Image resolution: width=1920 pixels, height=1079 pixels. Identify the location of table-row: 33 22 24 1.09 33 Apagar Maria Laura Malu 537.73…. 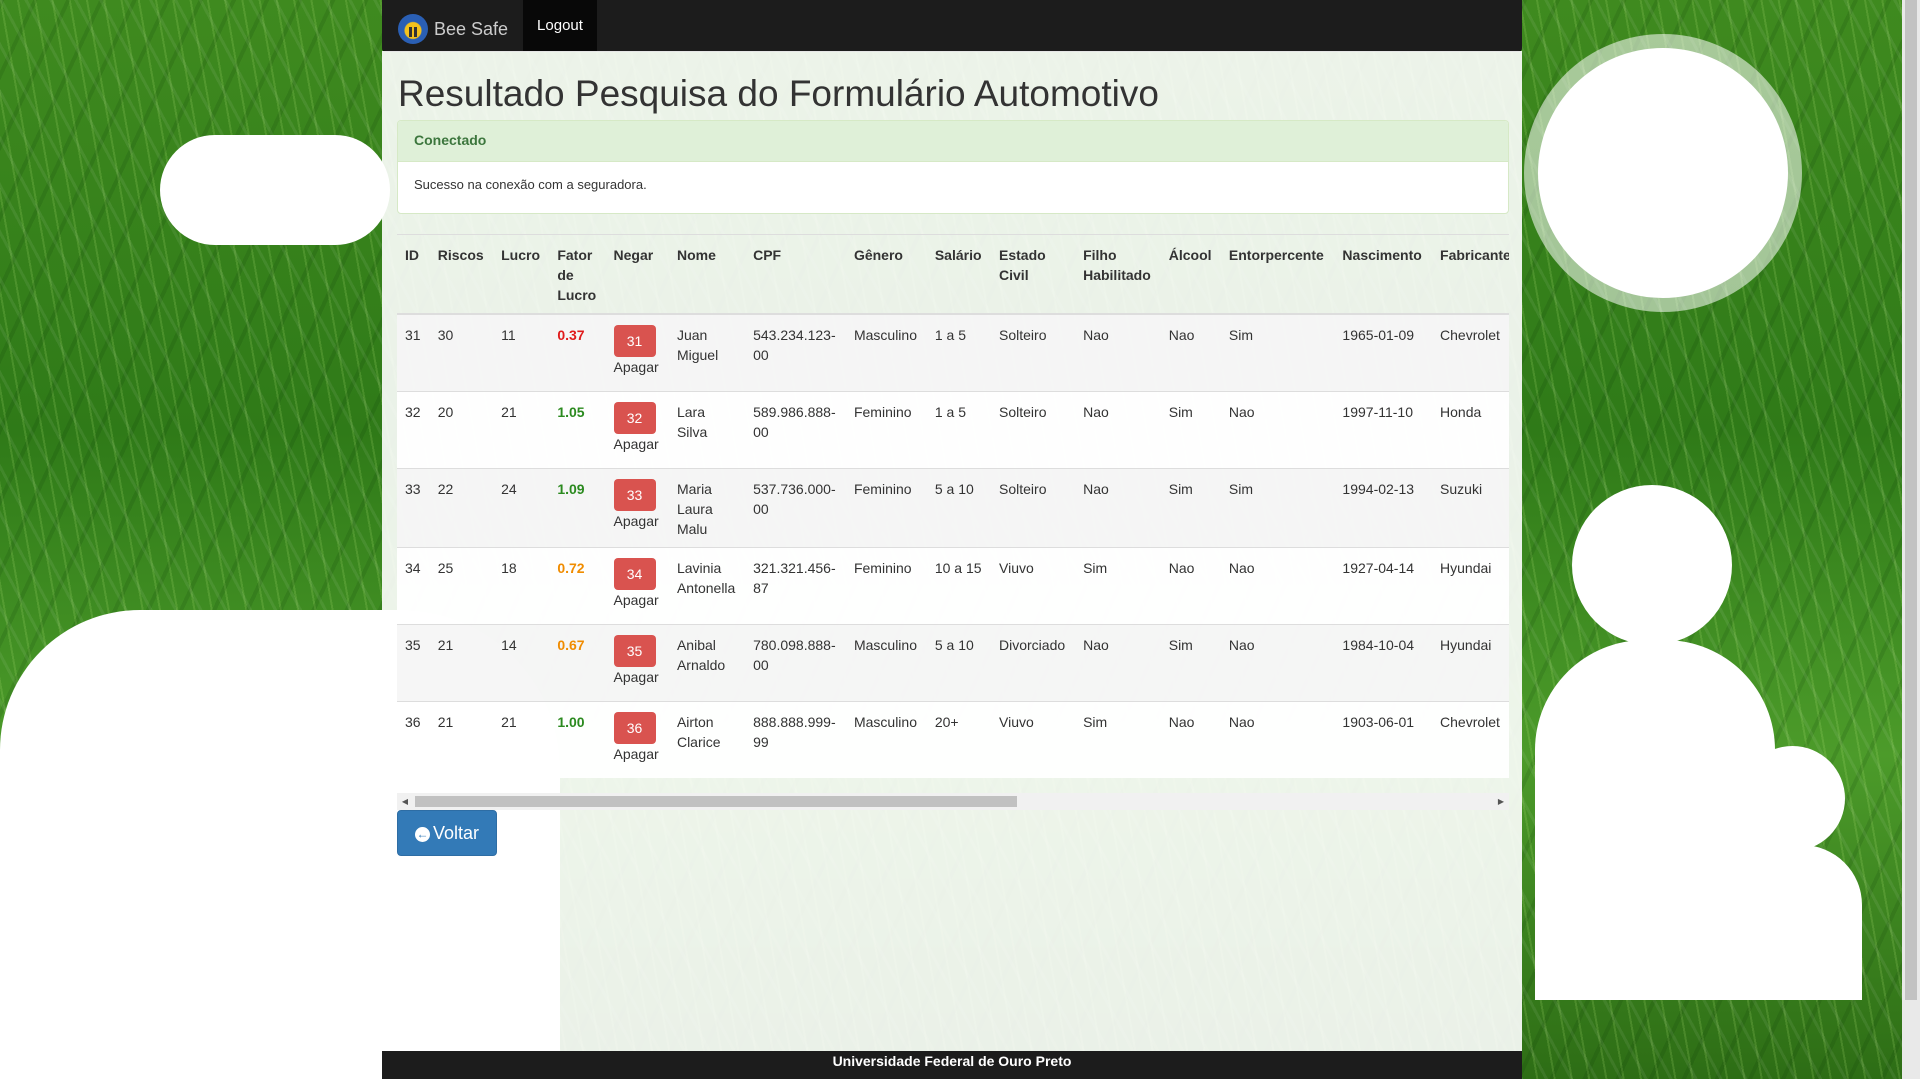
(953, 507).